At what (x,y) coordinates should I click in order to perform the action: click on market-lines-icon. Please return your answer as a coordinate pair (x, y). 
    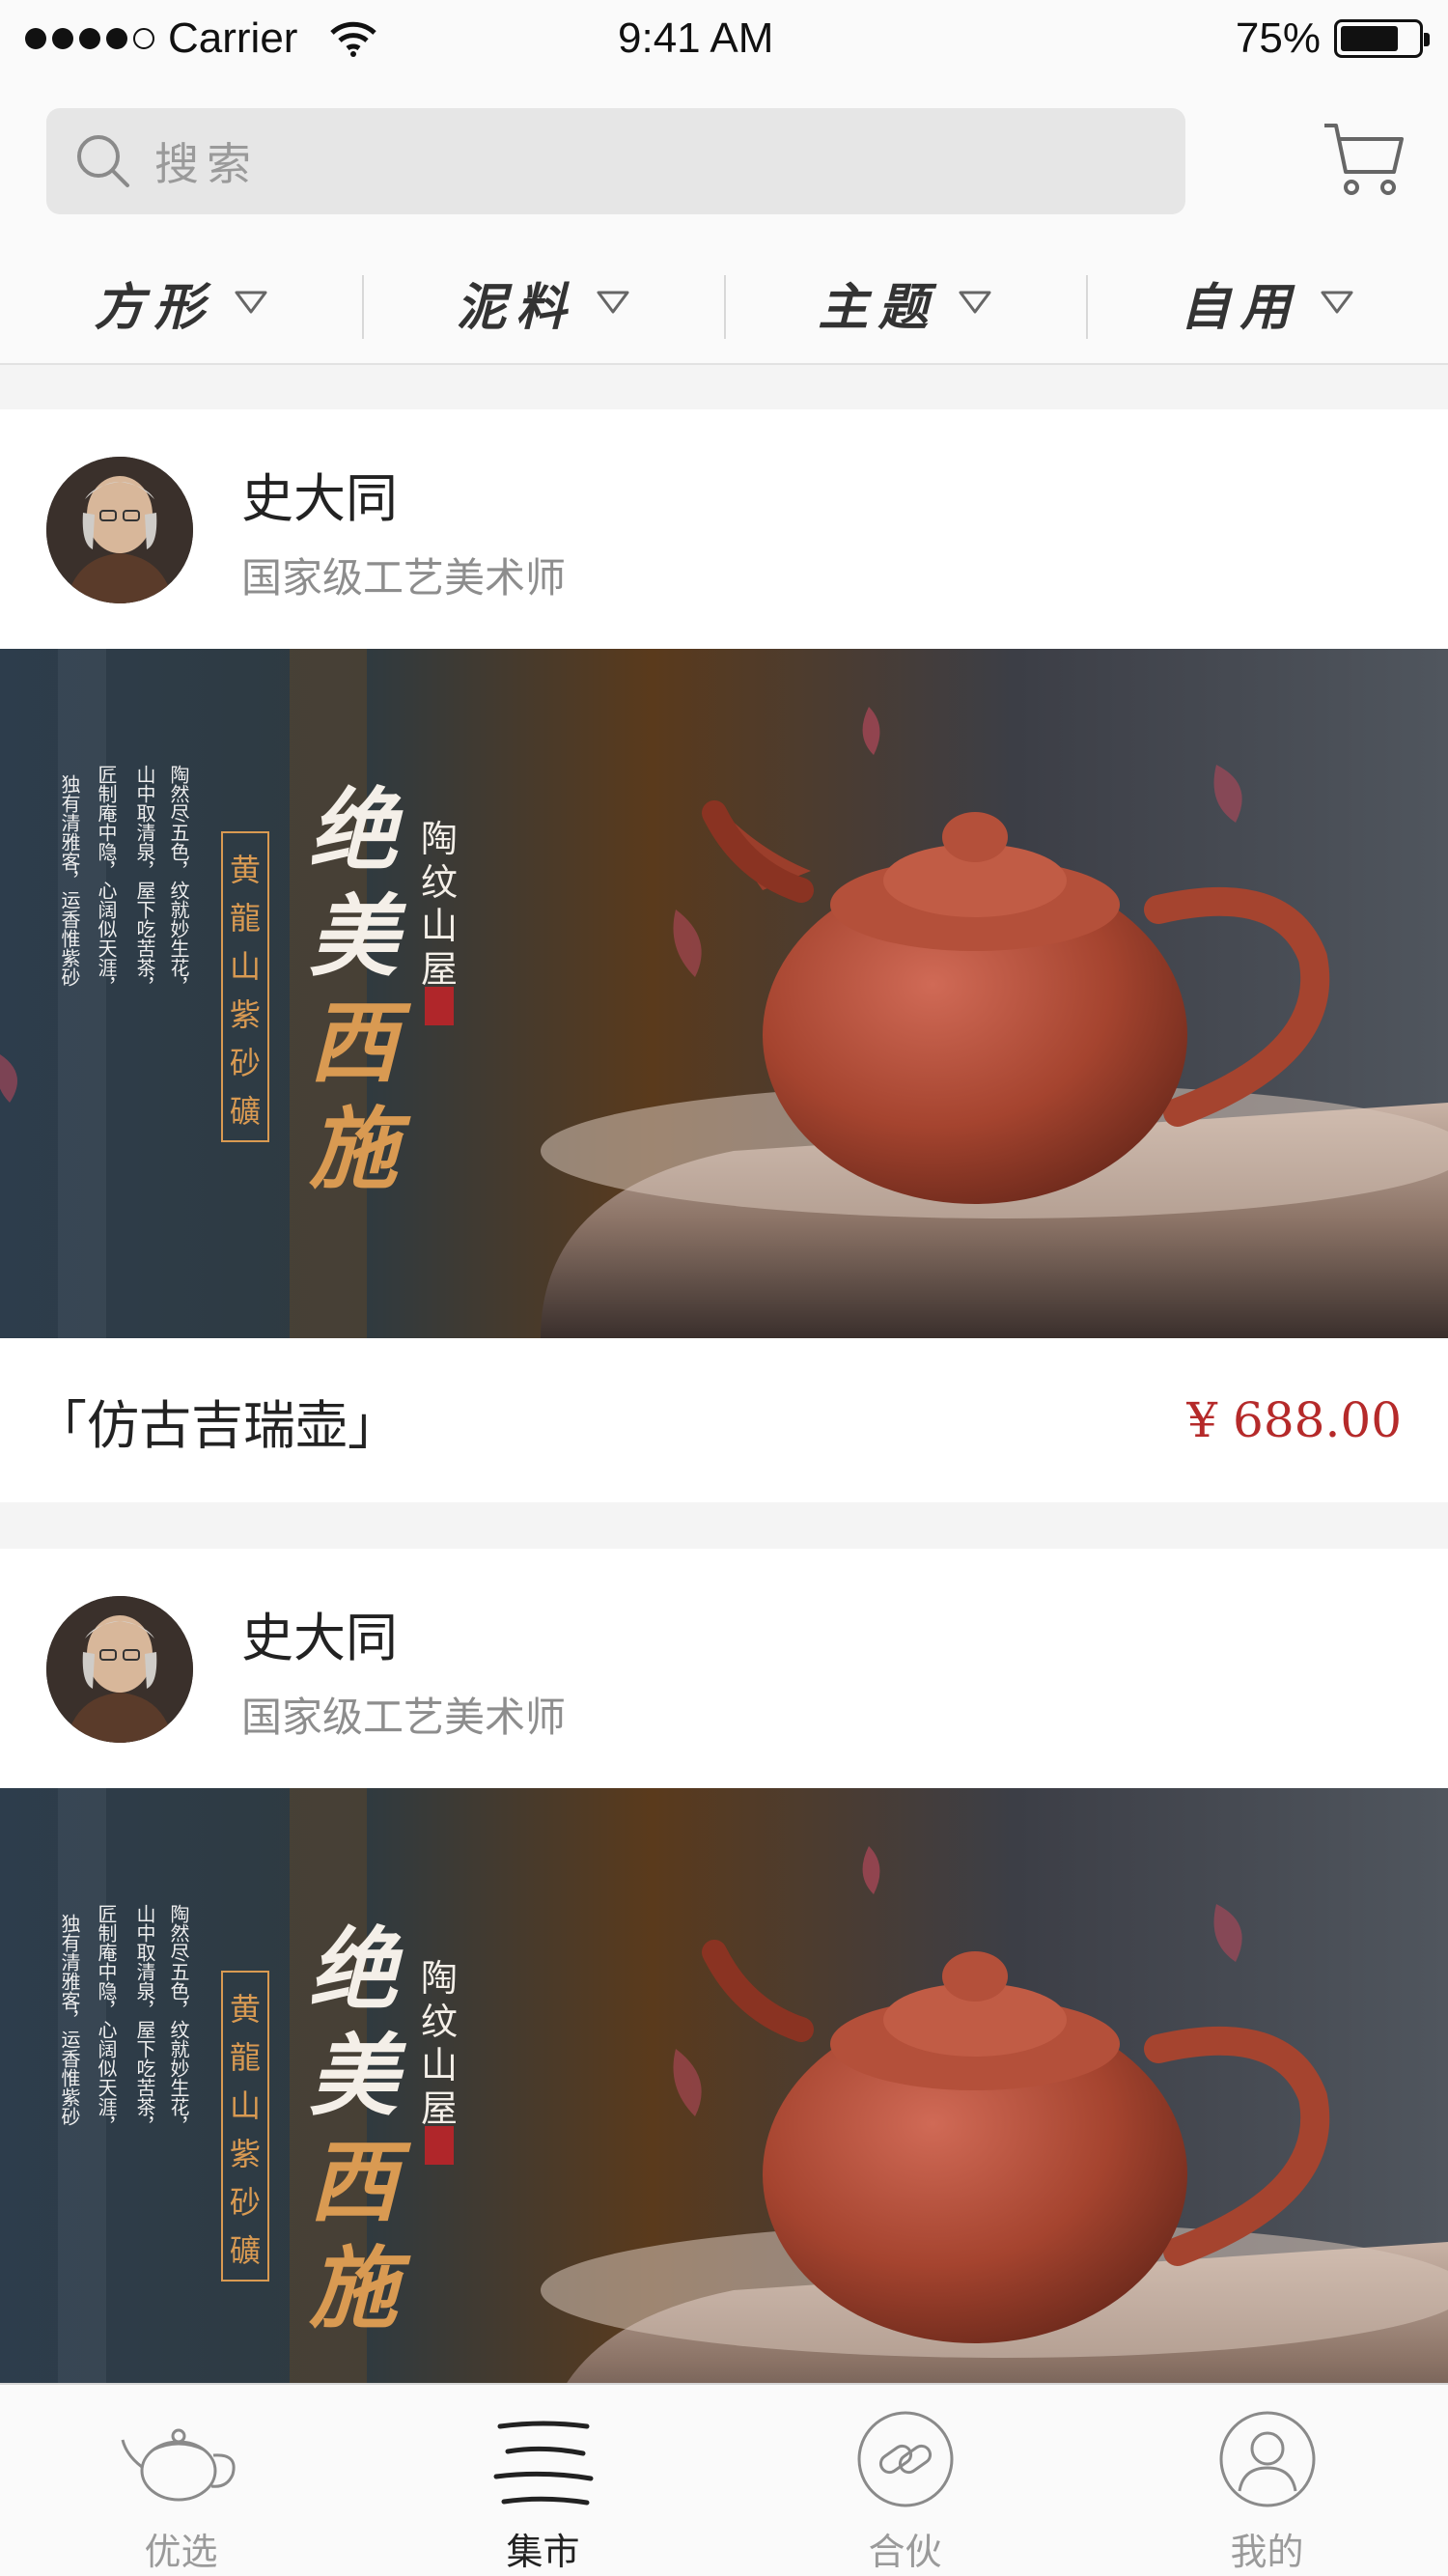
    Looking at the image, I should click on (544, 2459).